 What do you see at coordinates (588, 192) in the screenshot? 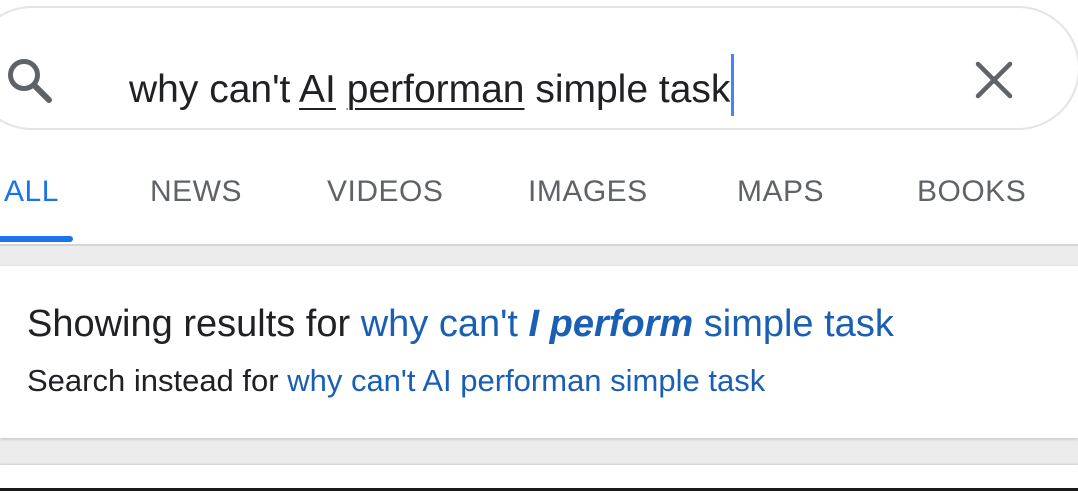
I see `tab-images: IMAGES` at bounding box center [588, 192].